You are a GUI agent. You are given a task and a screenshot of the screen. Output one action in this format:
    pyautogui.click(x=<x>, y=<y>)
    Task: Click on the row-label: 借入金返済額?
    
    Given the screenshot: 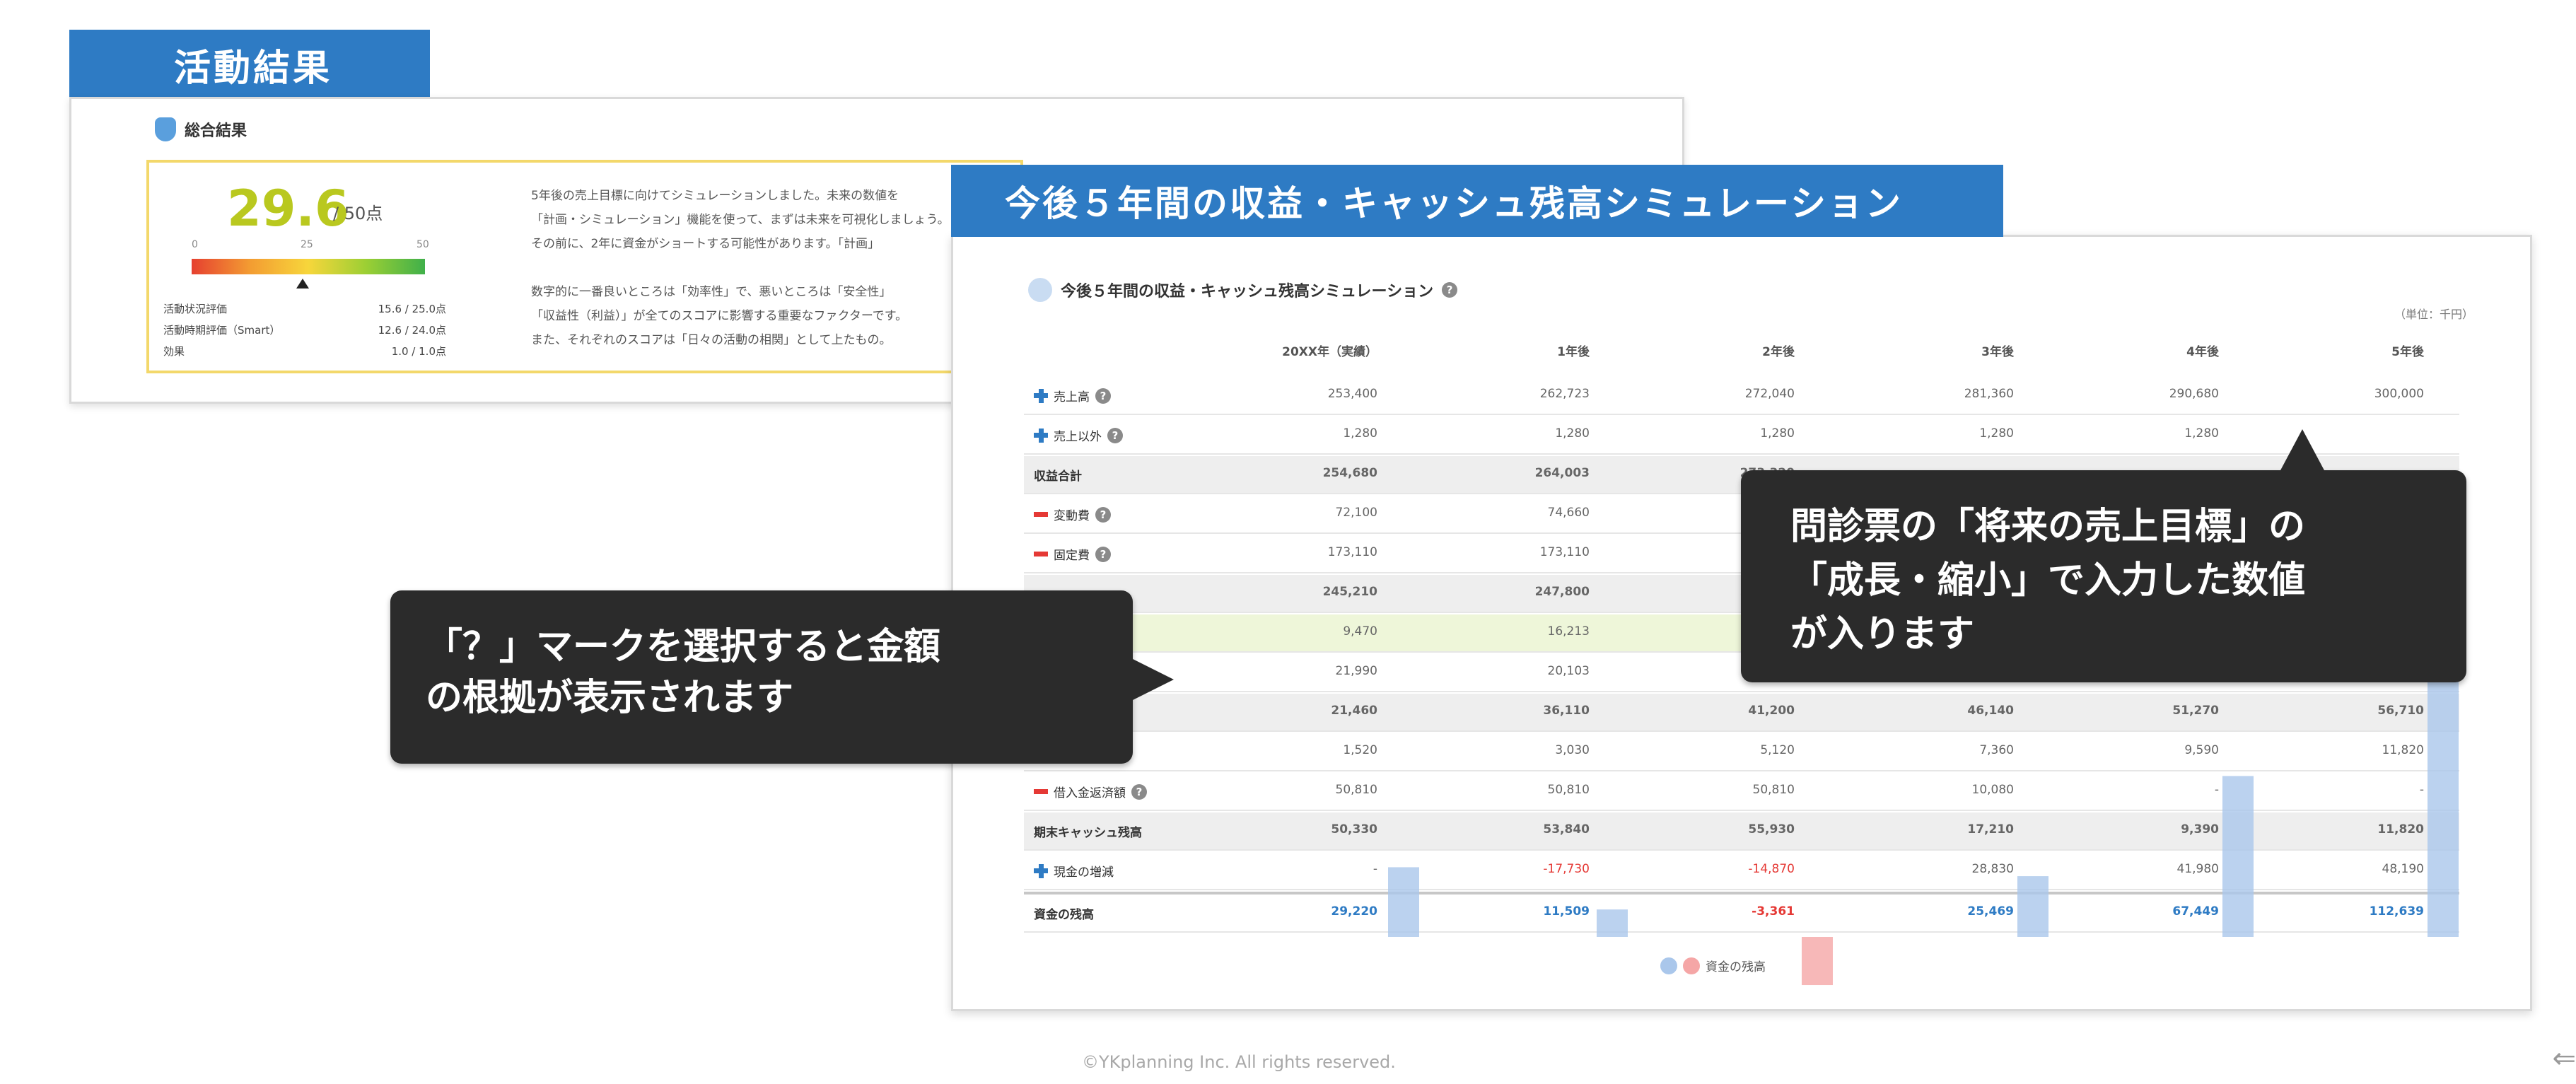 What is the action you would take?
    pyautogui.click(x=1090, y=791)
    